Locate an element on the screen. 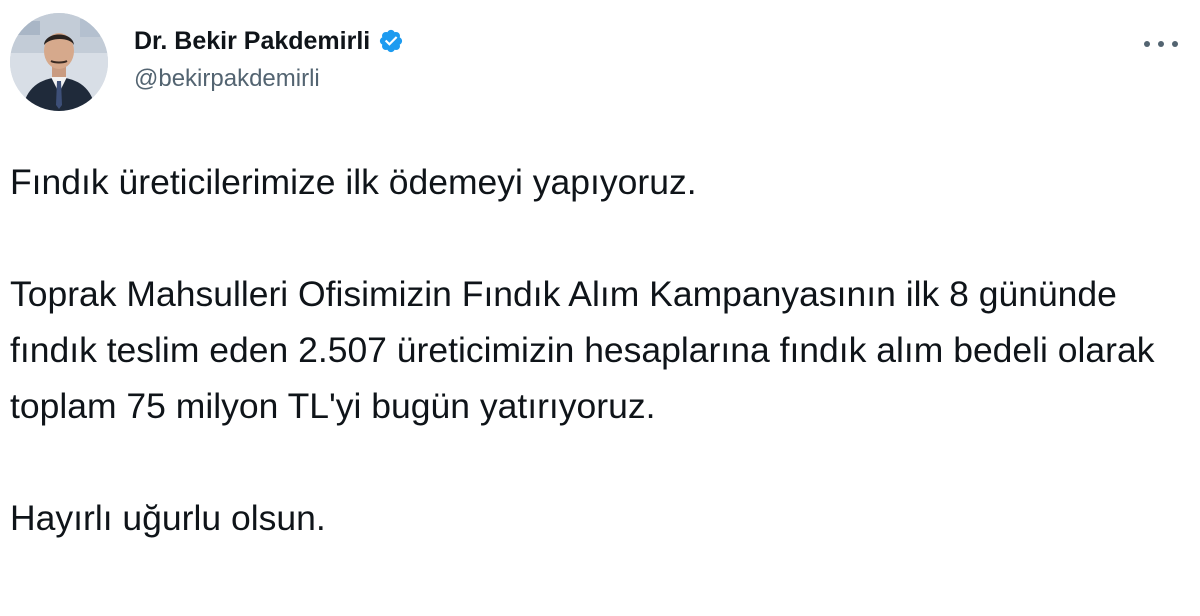 The image size is (1200, 616). tweet-paragraph-3: Hayırlı uğurlu olsun. is located at coordinates (168, 518).